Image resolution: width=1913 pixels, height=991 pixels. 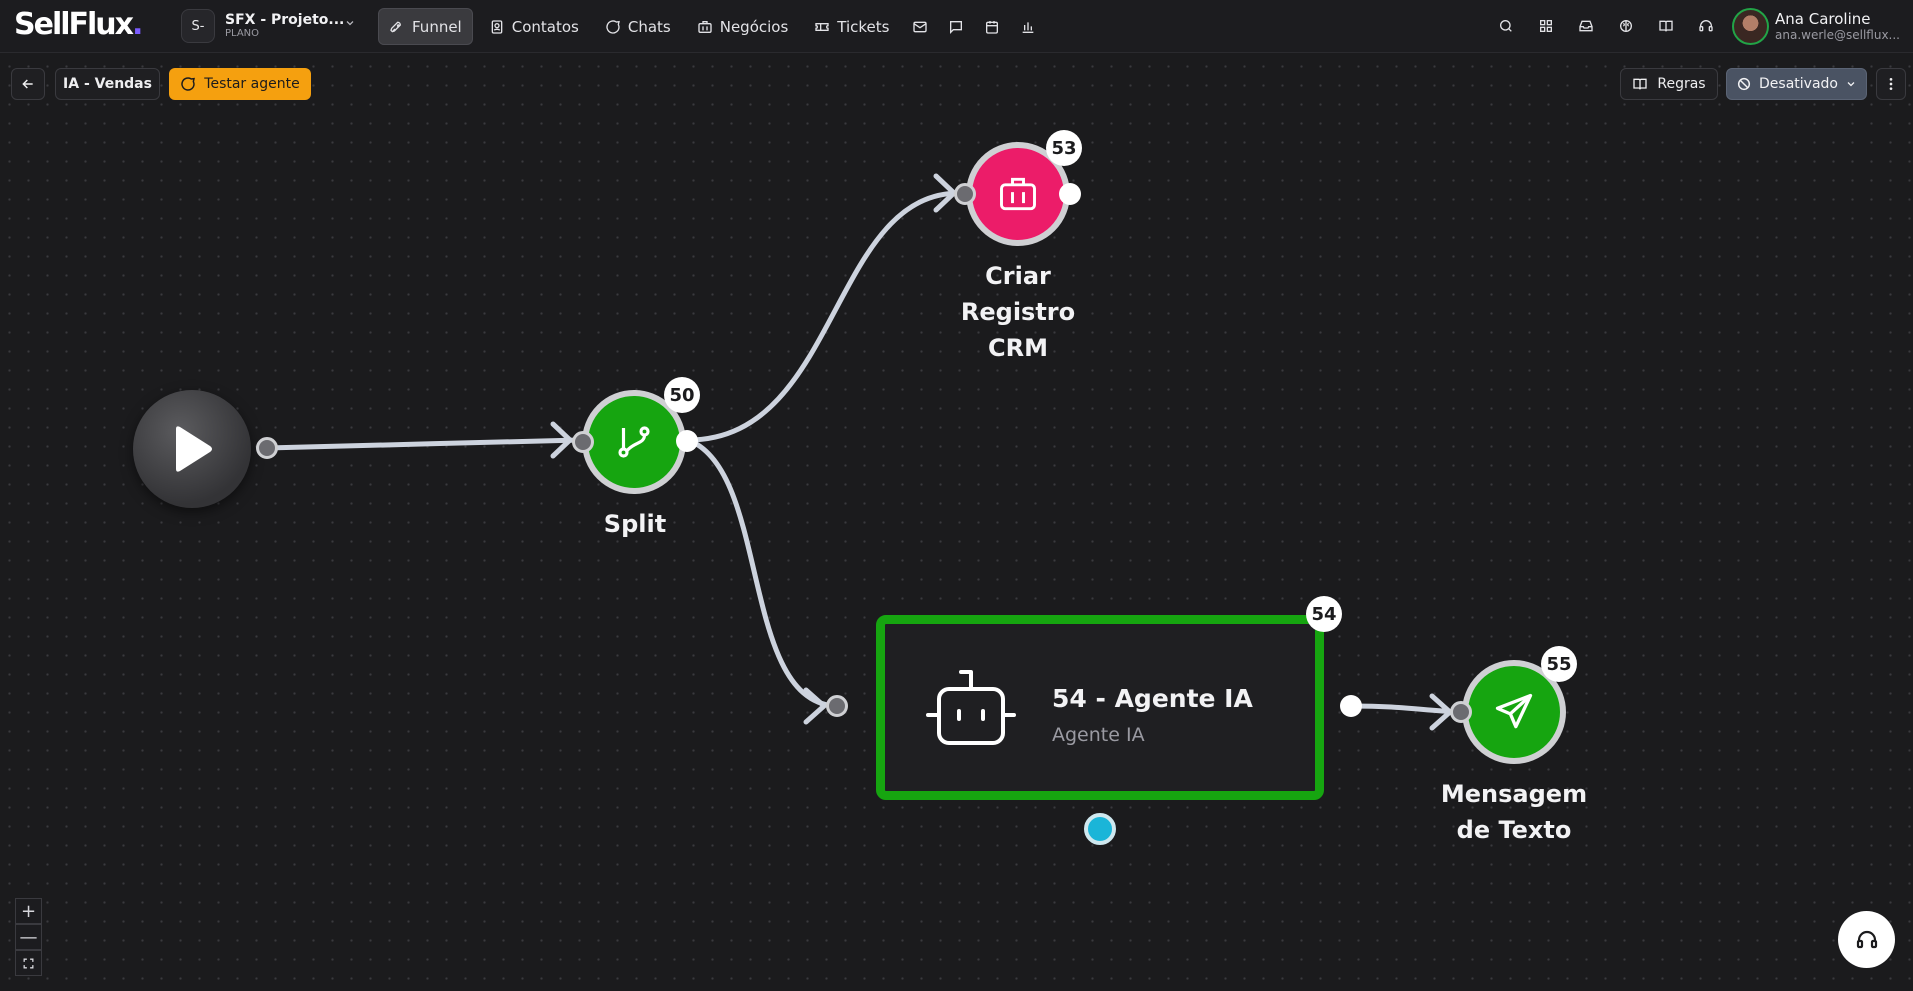 I want to click on start-output-port, so click(x=267, y=448).